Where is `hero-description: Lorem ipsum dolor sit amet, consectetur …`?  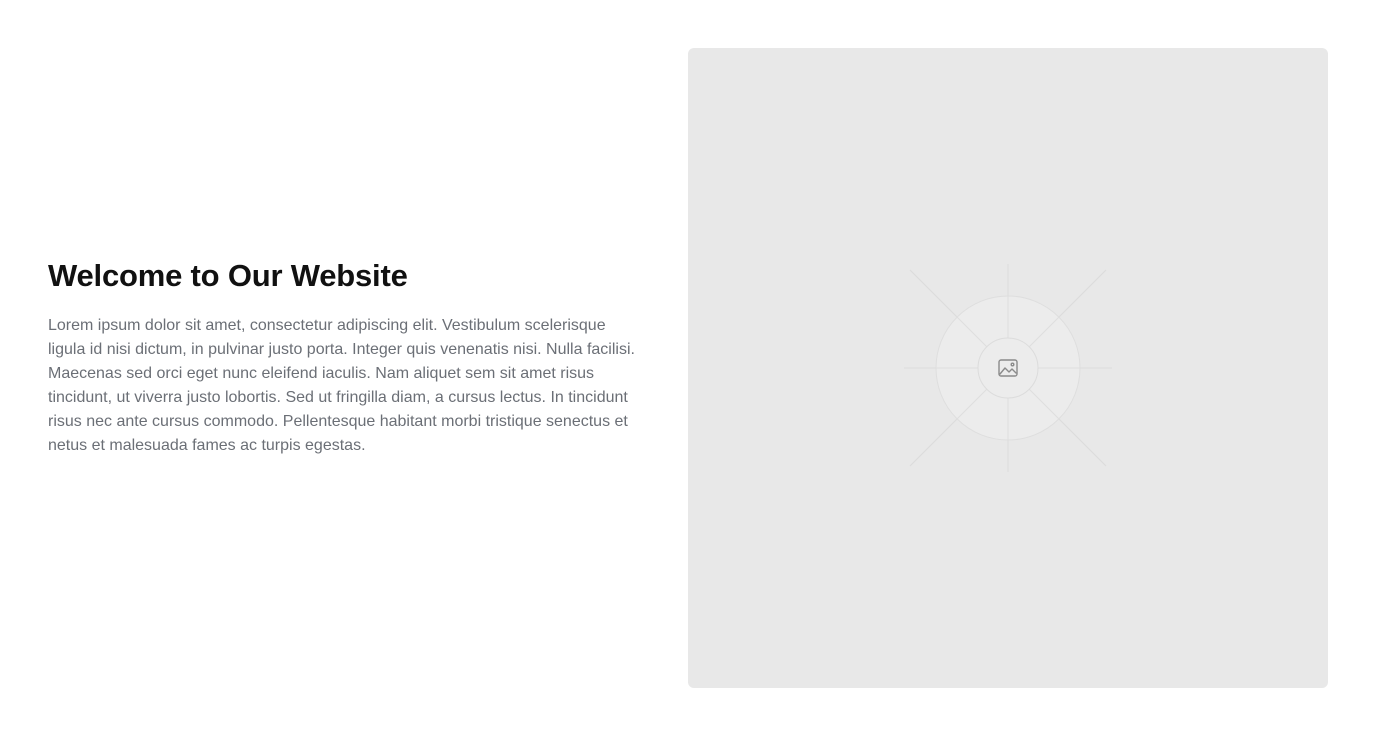 hero-description: Lorem ipsum dolor sit amet, consectetur … is located at coordinates (341, 385).